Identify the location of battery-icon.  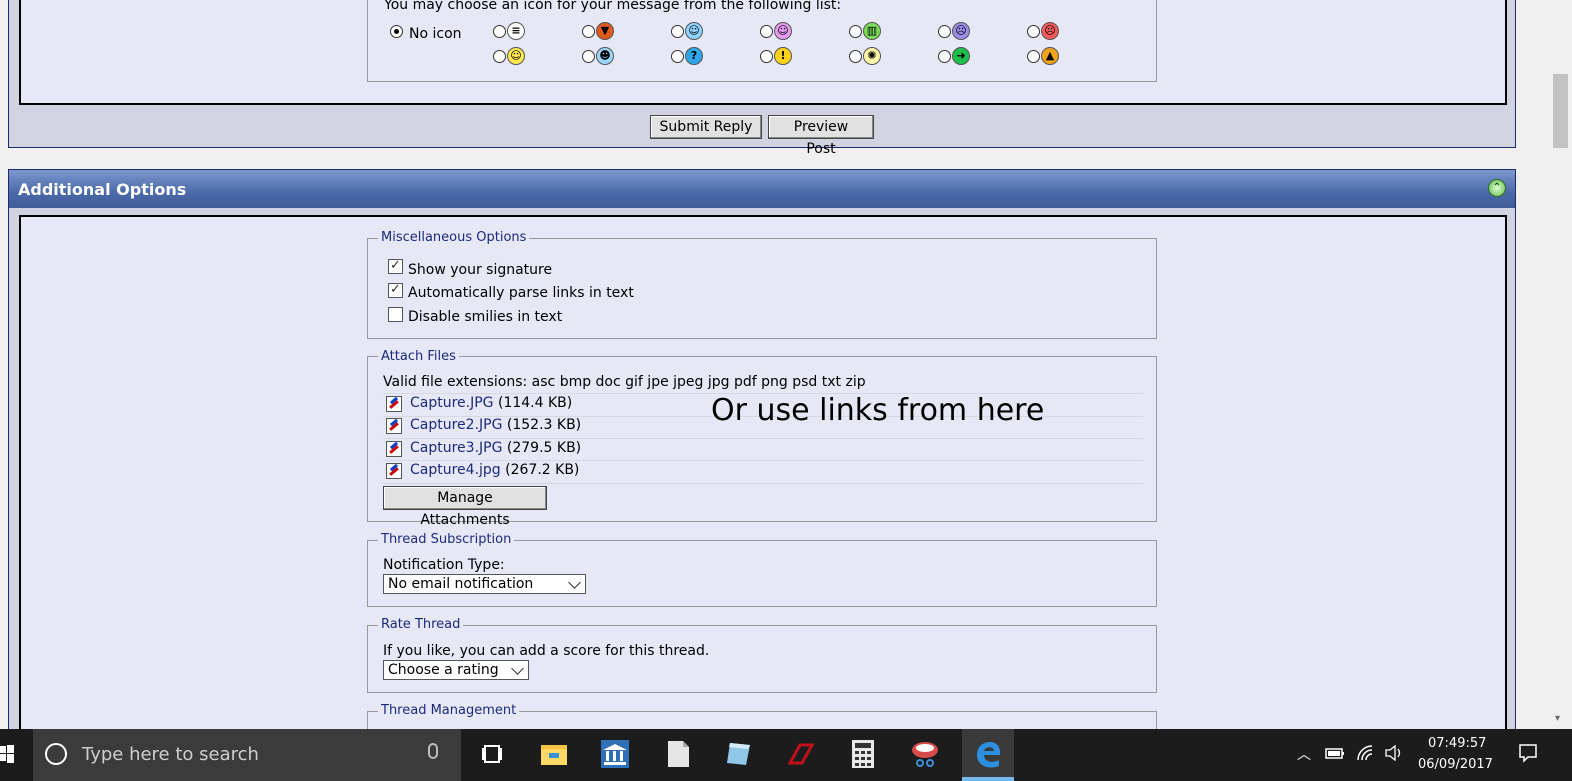
(1335, 753).